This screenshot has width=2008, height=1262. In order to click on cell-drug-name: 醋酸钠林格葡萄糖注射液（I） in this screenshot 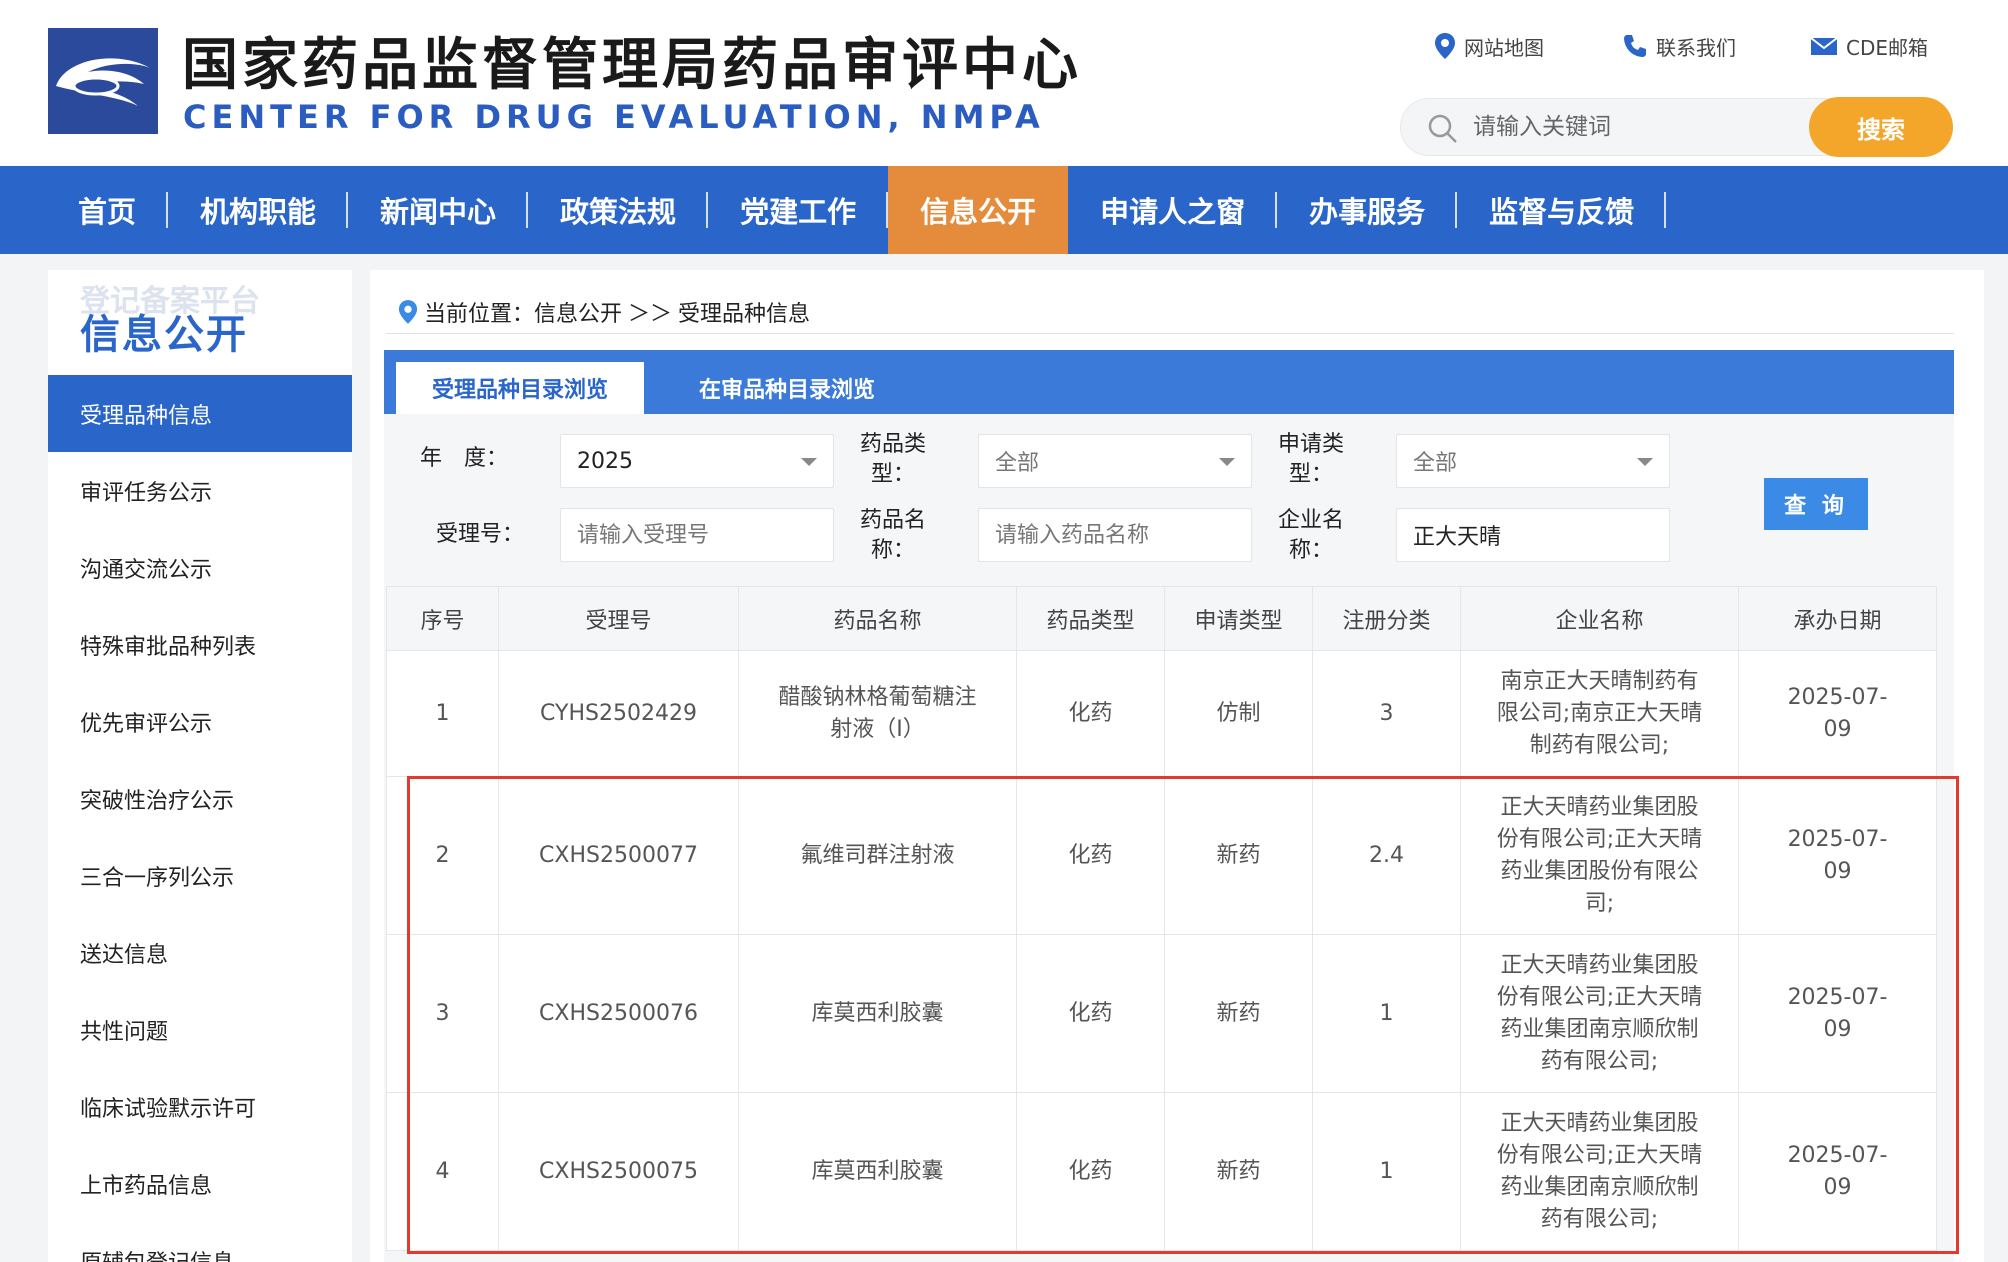, I will do `click(878, 714)`.